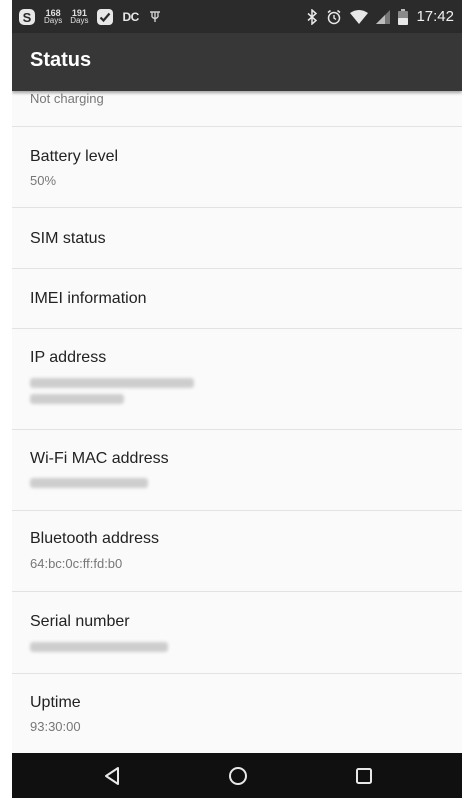 The width and height of the screenshot is (467, 798). What do you see at coordinates (94, 538) in the screenshot?
I see `bluetooth-address-title: Bluetooth address` at bounding box center [94, 538].